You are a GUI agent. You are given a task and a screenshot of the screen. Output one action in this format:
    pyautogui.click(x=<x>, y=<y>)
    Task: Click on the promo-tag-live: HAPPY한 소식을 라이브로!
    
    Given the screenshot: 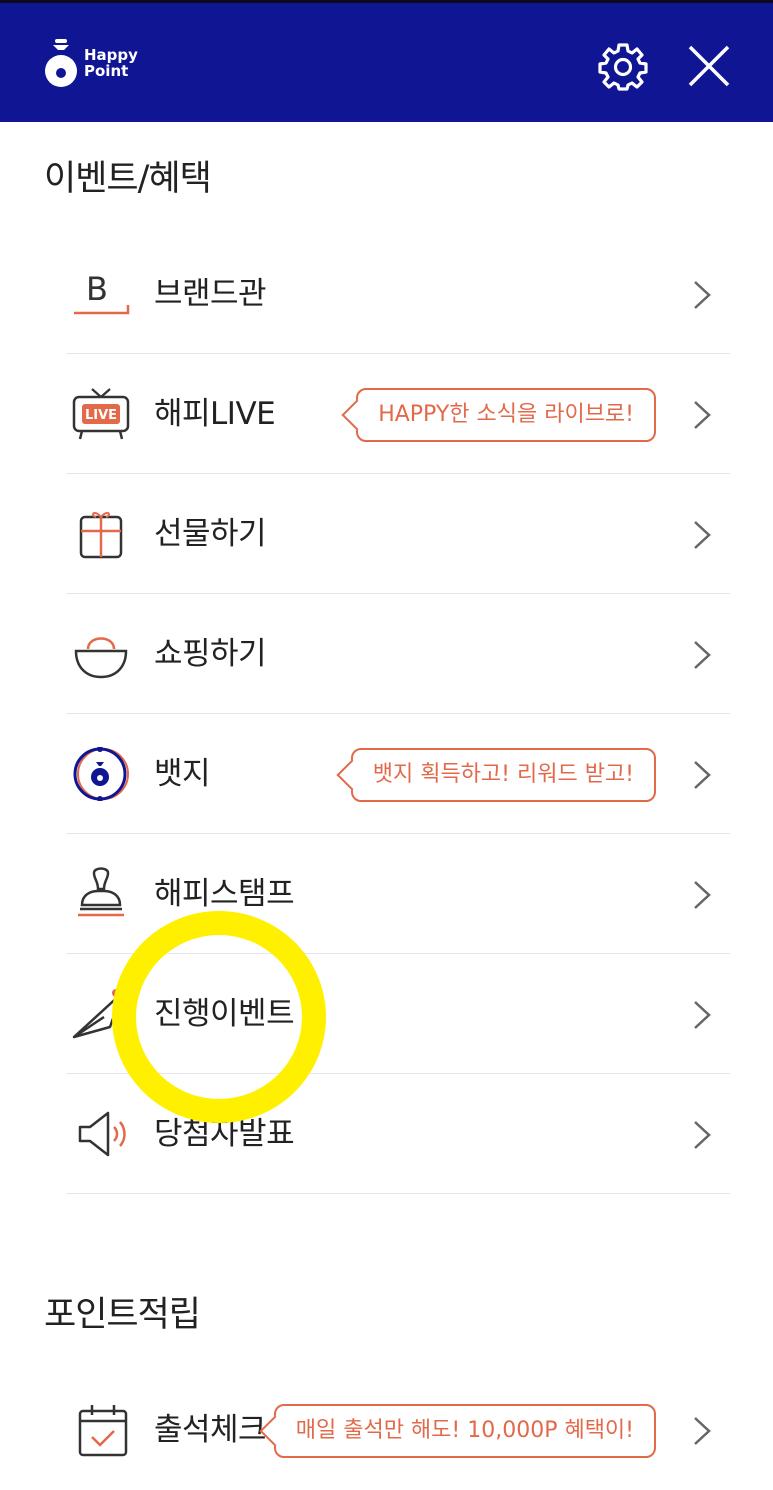 What is the action you would take?
    pyautogui.click(x=506, y=415)
    